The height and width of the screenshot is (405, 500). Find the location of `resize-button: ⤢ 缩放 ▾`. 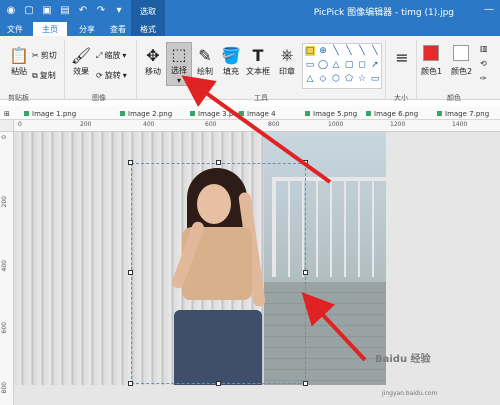

resize-button: ⤢ 缩放 ▾ is located at coordinates (111, 55).